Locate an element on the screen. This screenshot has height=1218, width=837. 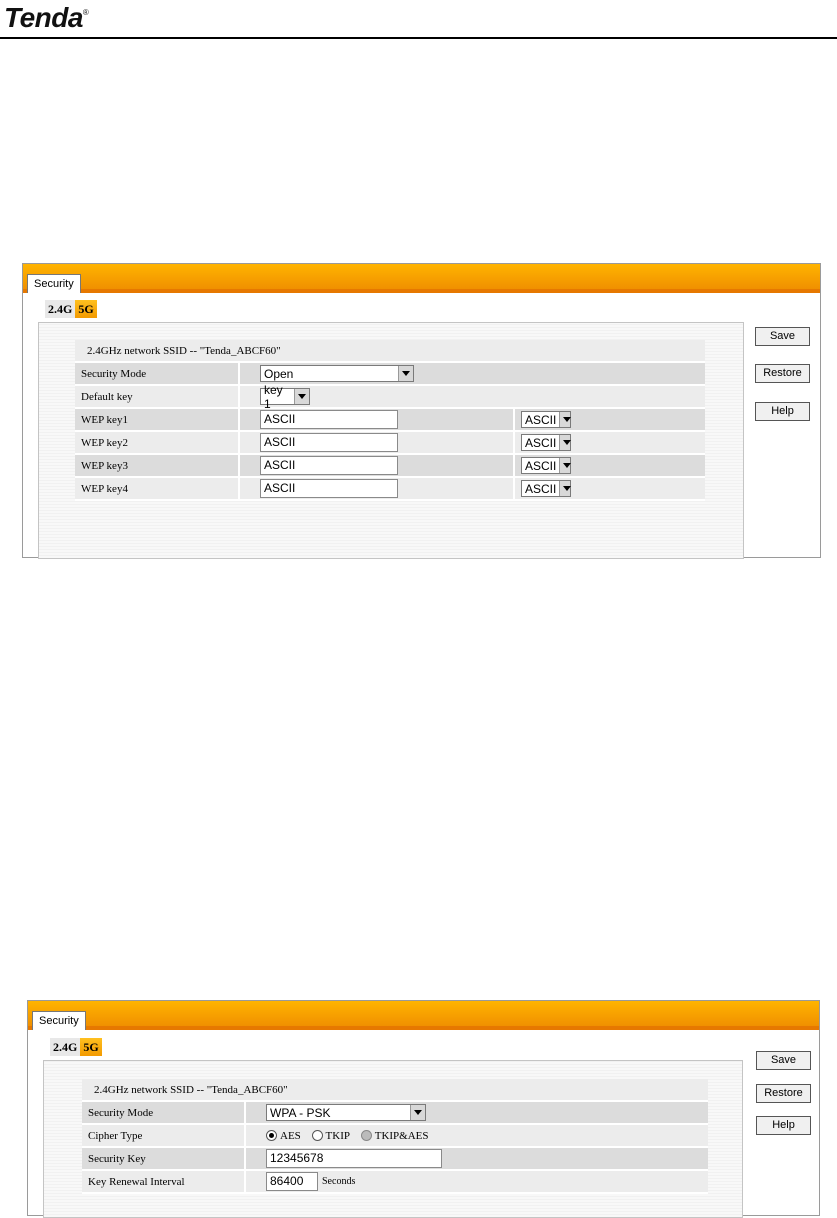
cipher-tkip-aes-label: TKIP&AES is located at coordinates (401, 1135).